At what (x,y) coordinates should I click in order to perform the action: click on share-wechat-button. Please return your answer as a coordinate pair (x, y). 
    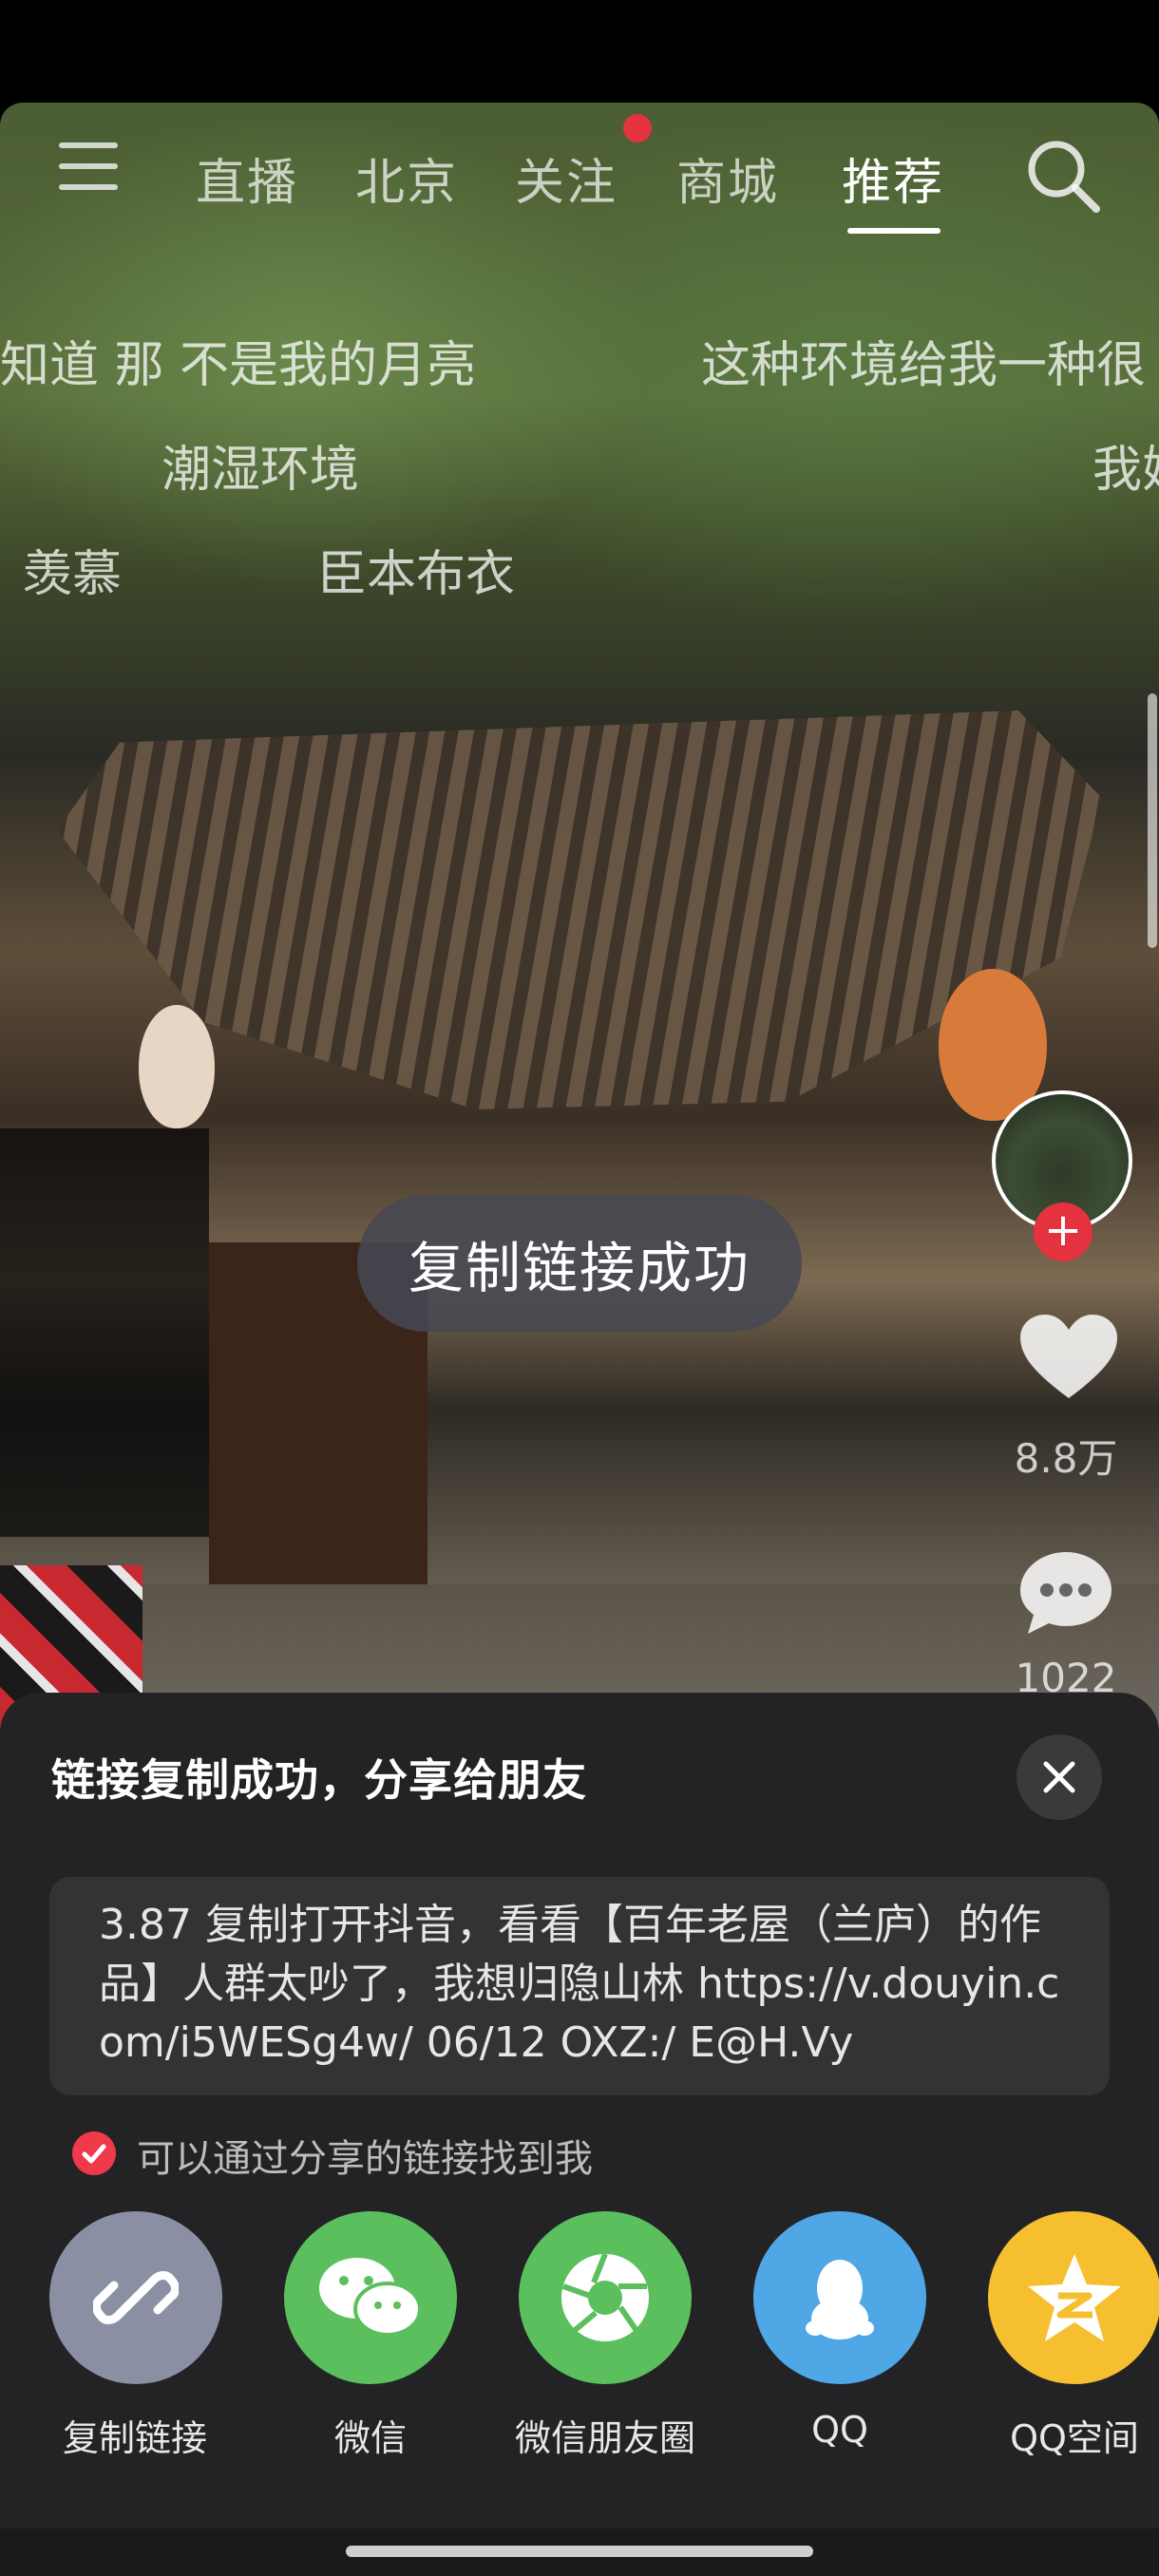
    Looking at the image, I should click on (370, 2297).